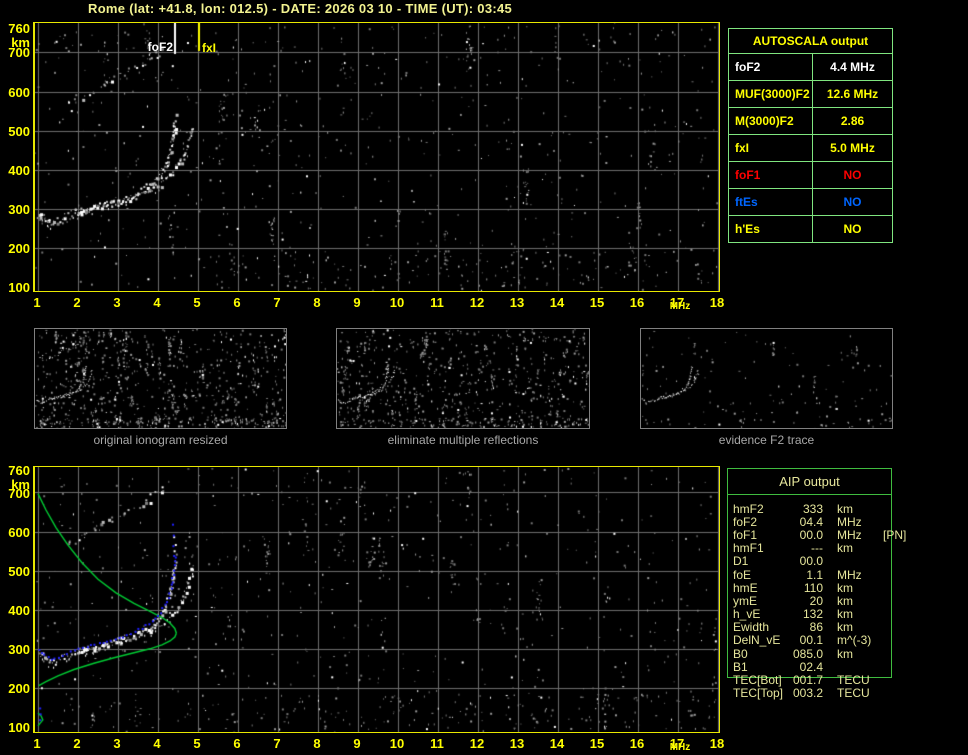 This screenshot has height=755, width=968. Describe the element at coordinates (758, 693) in the screenshot. I see `aip-param-label: TEC[Top]` at that location.